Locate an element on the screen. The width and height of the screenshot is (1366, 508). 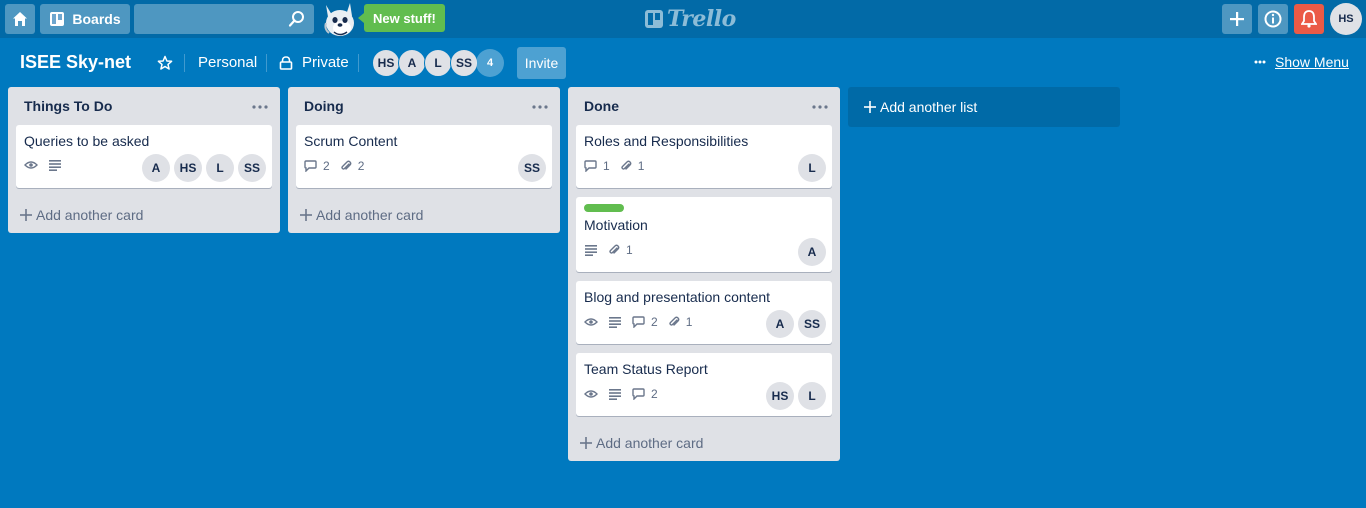
board-title: ISEE Sky-net is located at coordinates (75, 62).